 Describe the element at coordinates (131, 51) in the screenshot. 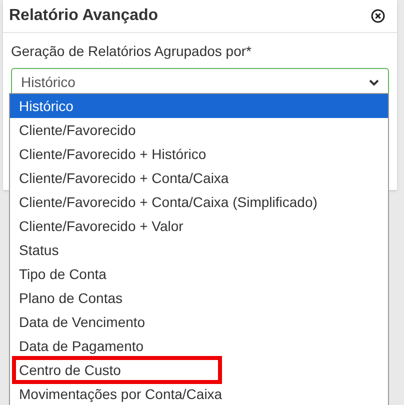

I see `field-label: Geração de Relatórios Agrupados por*` at that location.